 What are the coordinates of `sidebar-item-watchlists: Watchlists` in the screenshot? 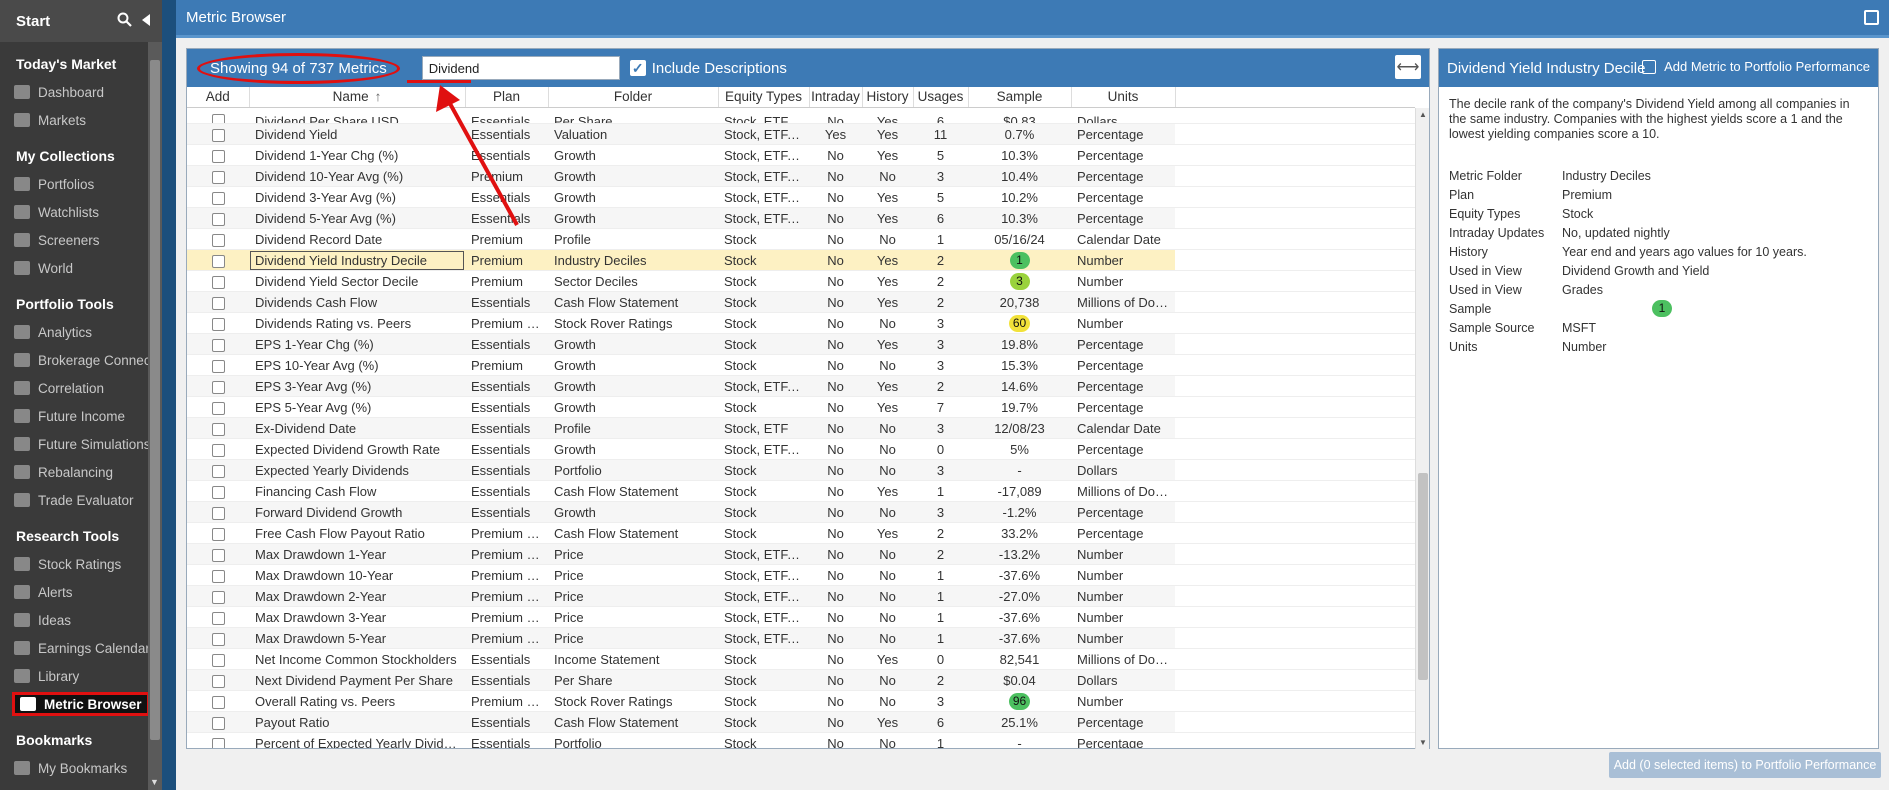 It's located at (81, 212).